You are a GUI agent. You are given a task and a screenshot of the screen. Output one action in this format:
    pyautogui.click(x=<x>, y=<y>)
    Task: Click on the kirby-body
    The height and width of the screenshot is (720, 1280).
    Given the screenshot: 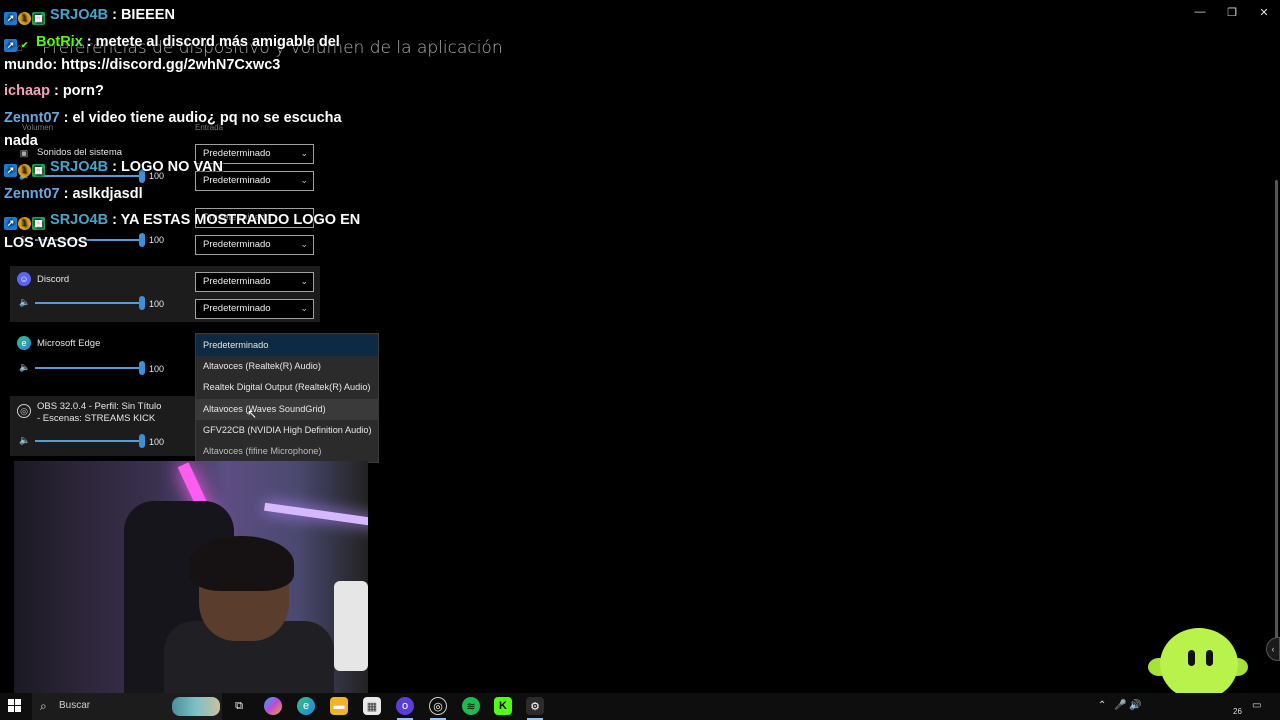 What is the action you would take?
    pyautogui.click(x=1199, y=664)
    